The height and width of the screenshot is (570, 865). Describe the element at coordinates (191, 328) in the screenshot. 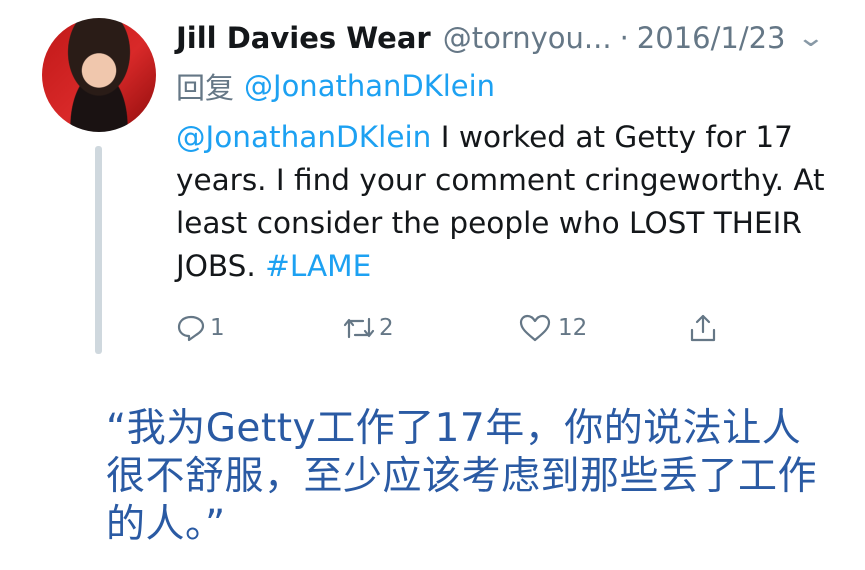

I see `reply-icon` at that location.